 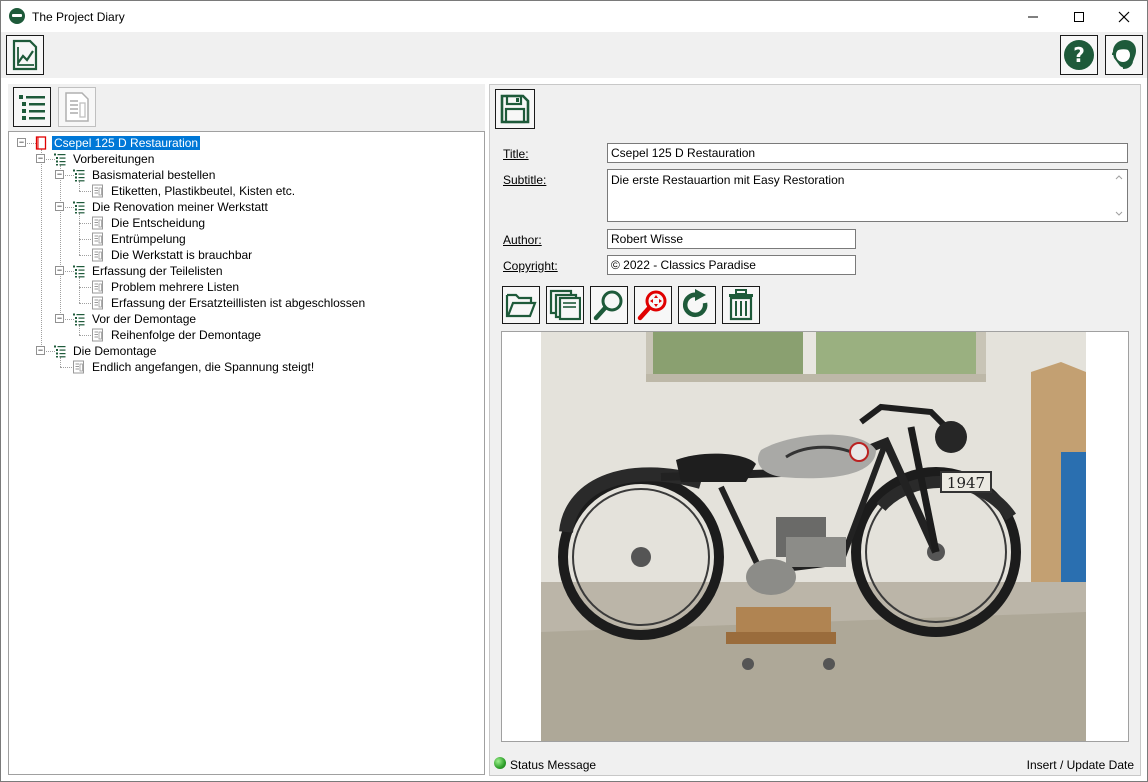 What do you see at coordinates (553, 765) in the screenshot?
I see `status-message: Status Message` at bounding box center [553, 765].